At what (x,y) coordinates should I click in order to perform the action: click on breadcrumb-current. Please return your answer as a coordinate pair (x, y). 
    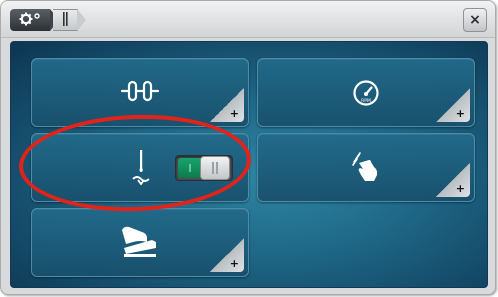
    Looking at the image, I should click on (69, 20).